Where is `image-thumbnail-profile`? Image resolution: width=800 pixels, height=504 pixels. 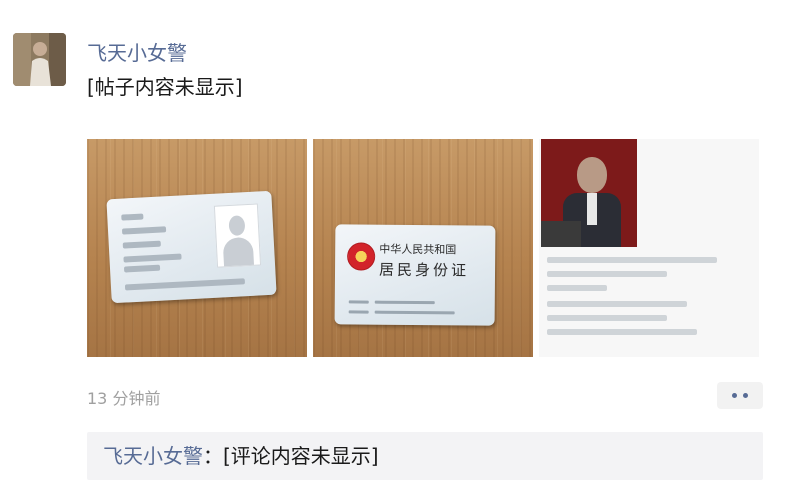 image-thumbnail-profile is located at coordinates (649, 248).